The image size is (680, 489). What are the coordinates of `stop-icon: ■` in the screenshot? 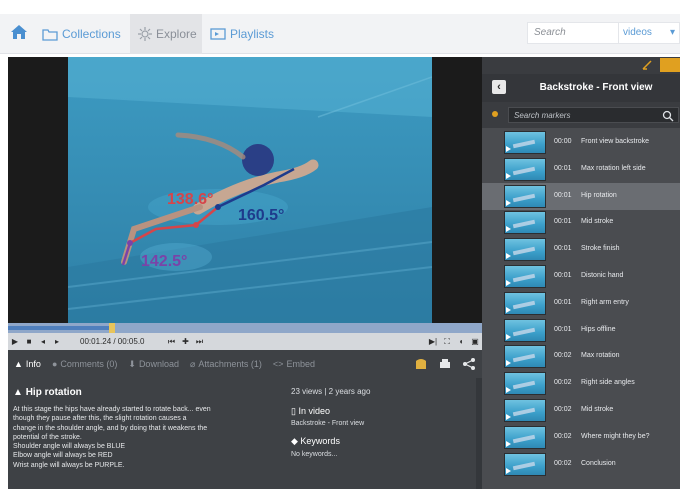 It's located at (29, 341).